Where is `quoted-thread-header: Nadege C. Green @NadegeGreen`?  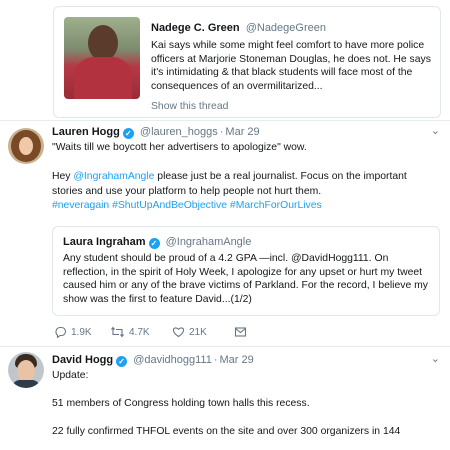 quoted-thread-header: Nadege C. Green @NadegeGreen is located at coordinates (238, 28).